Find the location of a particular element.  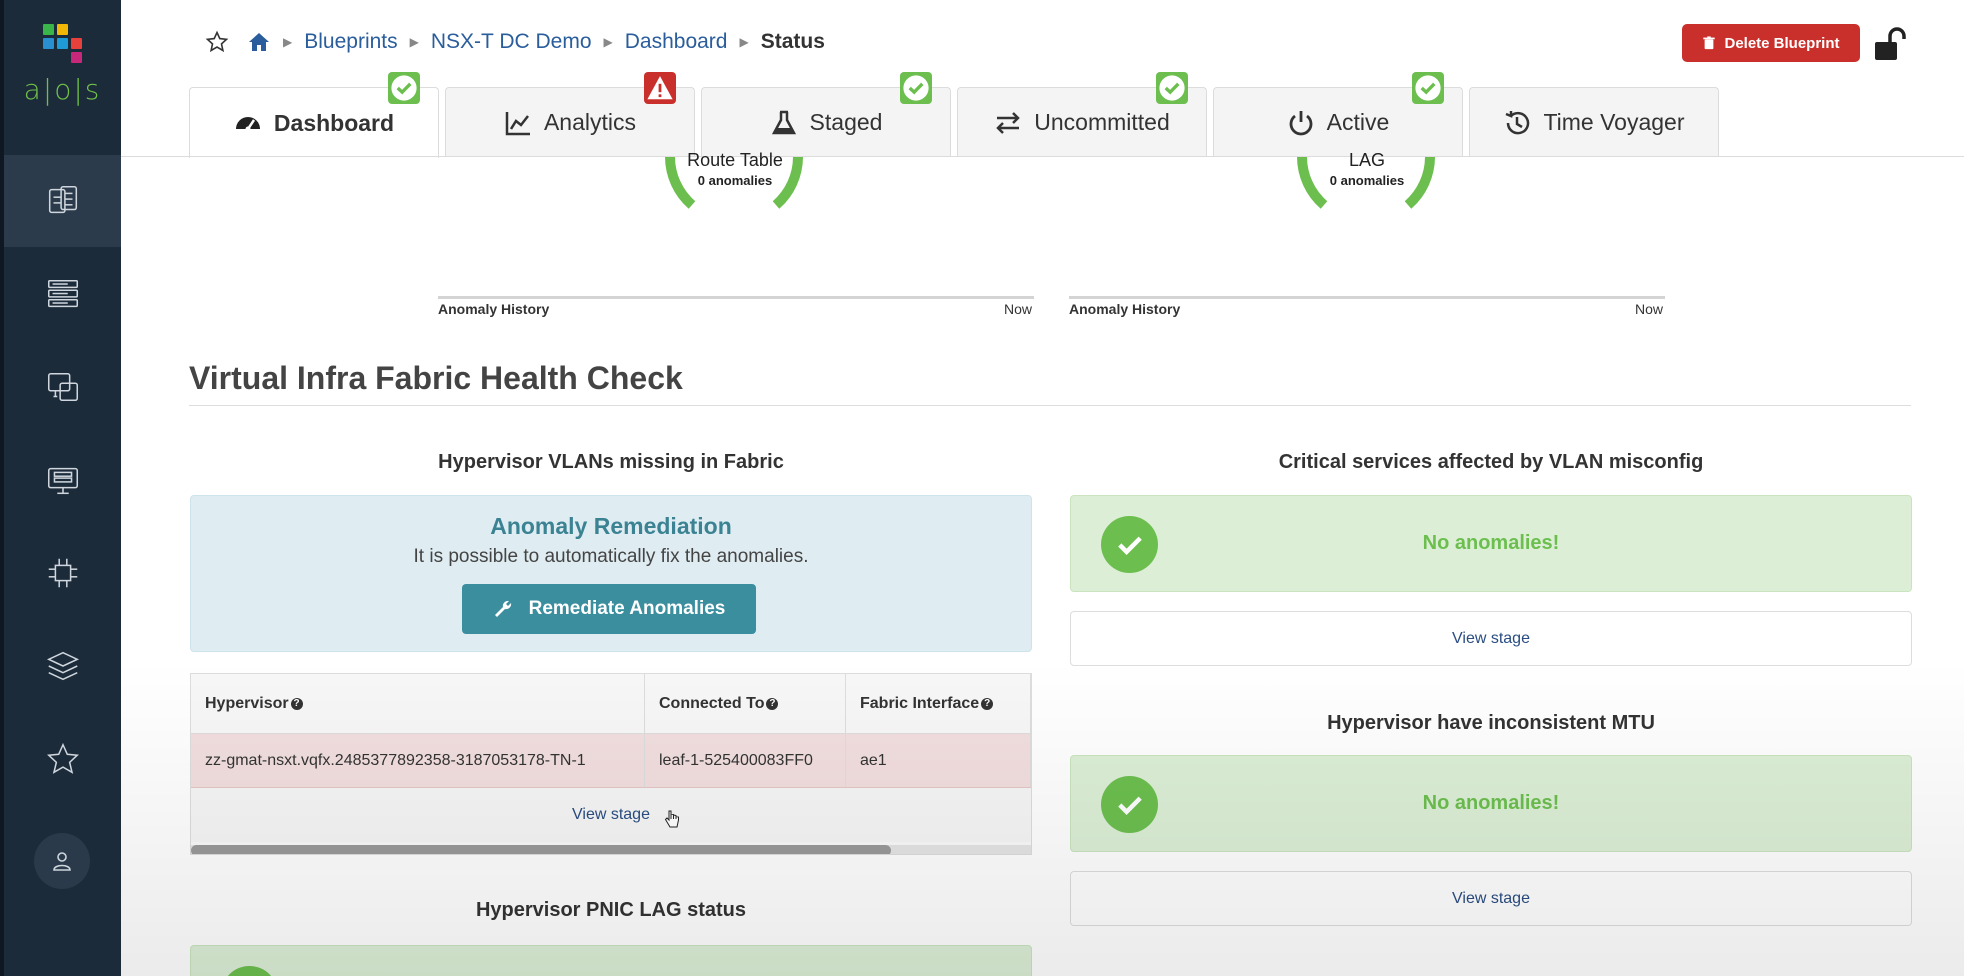

star-icon is located at coordinates (62, 758).